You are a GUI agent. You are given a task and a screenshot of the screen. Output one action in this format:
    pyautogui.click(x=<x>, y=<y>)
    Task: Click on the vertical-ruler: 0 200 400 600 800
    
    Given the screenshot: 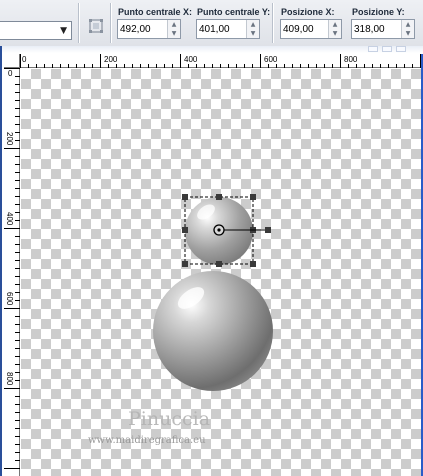 What is the action you would take?
    pyautogui.click(x=12, y=272)
    